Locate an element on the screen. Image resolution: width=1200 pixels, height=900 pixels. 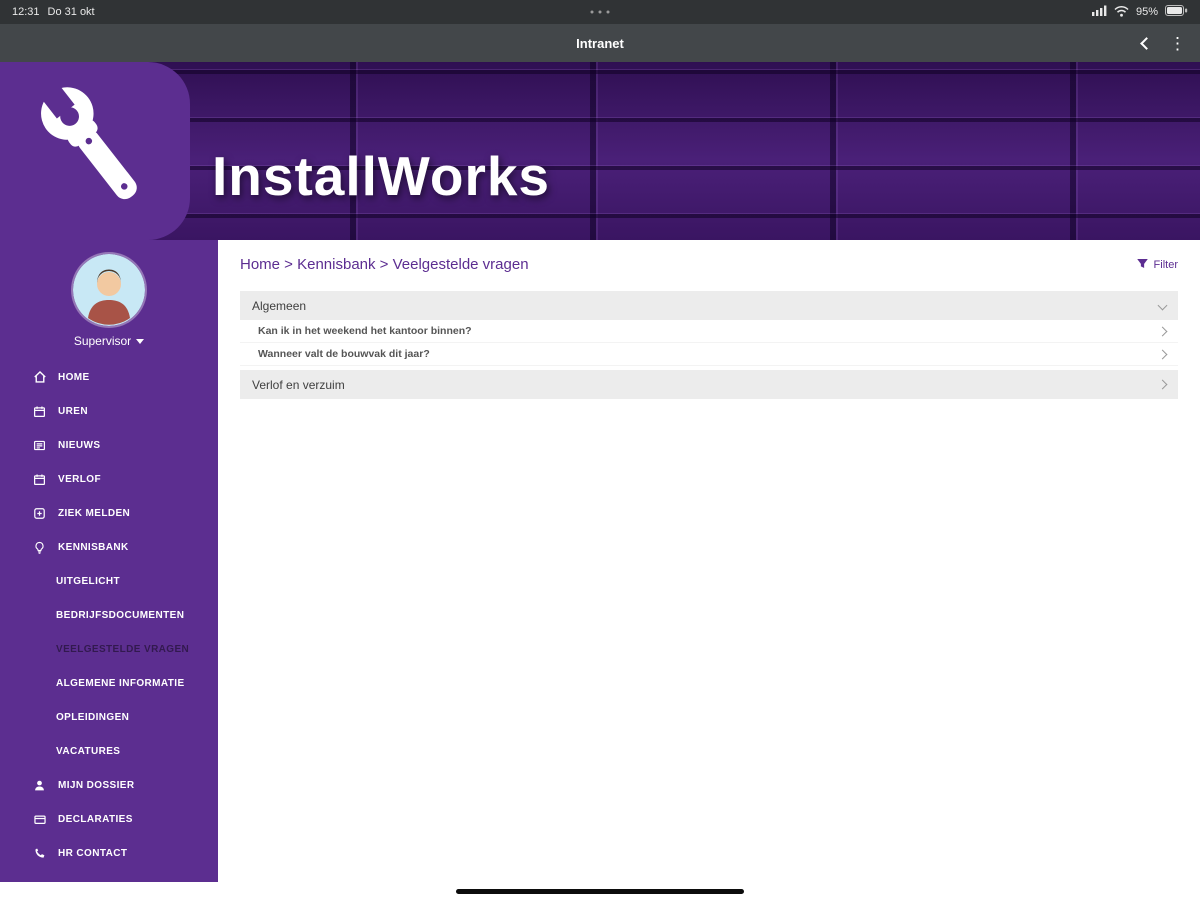
filter-button: Filter is located at coordinates (1157, 265).